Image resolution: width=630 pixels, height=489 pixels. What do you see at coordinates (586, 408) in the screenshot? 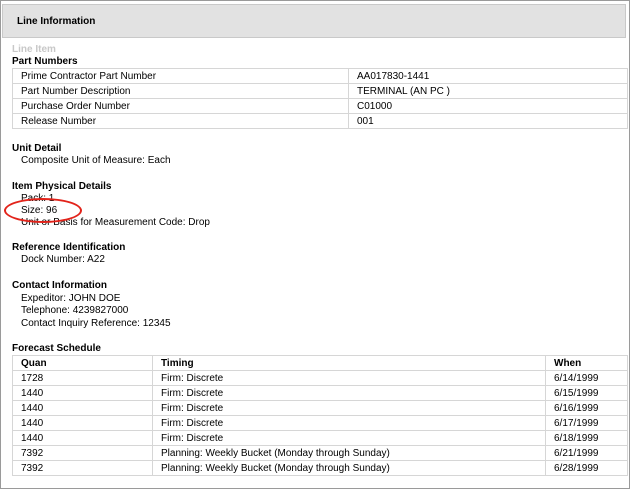
I see `when-cell: 6/16/1999` at bounding box center [586, 408].